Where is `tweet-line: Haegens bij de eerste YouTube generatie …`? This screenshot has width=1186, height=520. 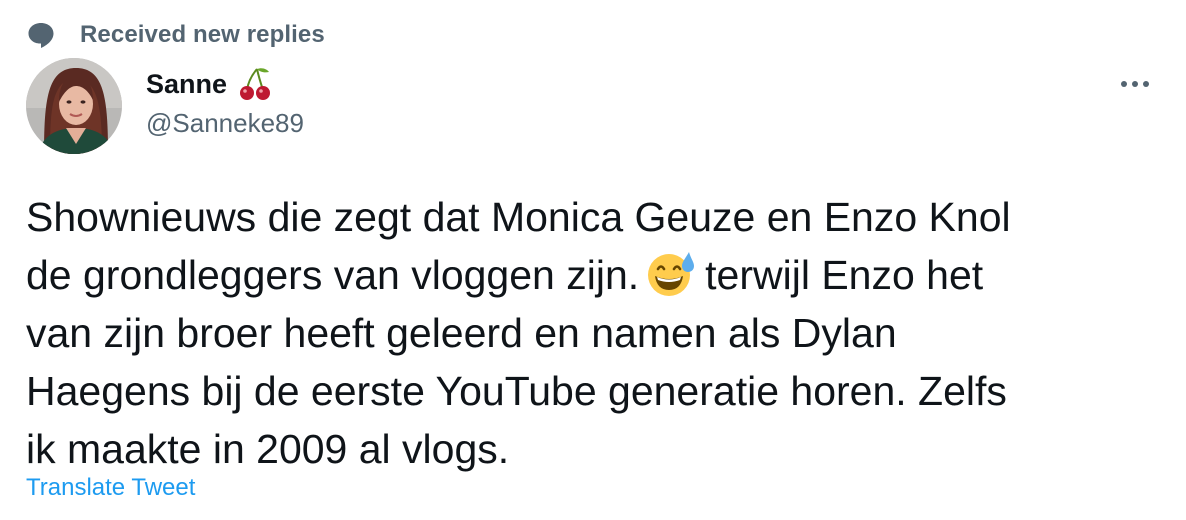
tweet-line: Haegens bij de eerste YouTube generatie … is located at coordinates (516, 391).